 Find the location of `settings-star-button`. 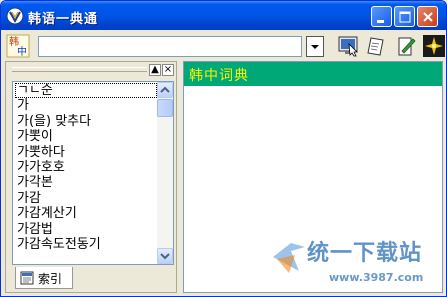

settings-star-button is located at coordinates (434, 46).